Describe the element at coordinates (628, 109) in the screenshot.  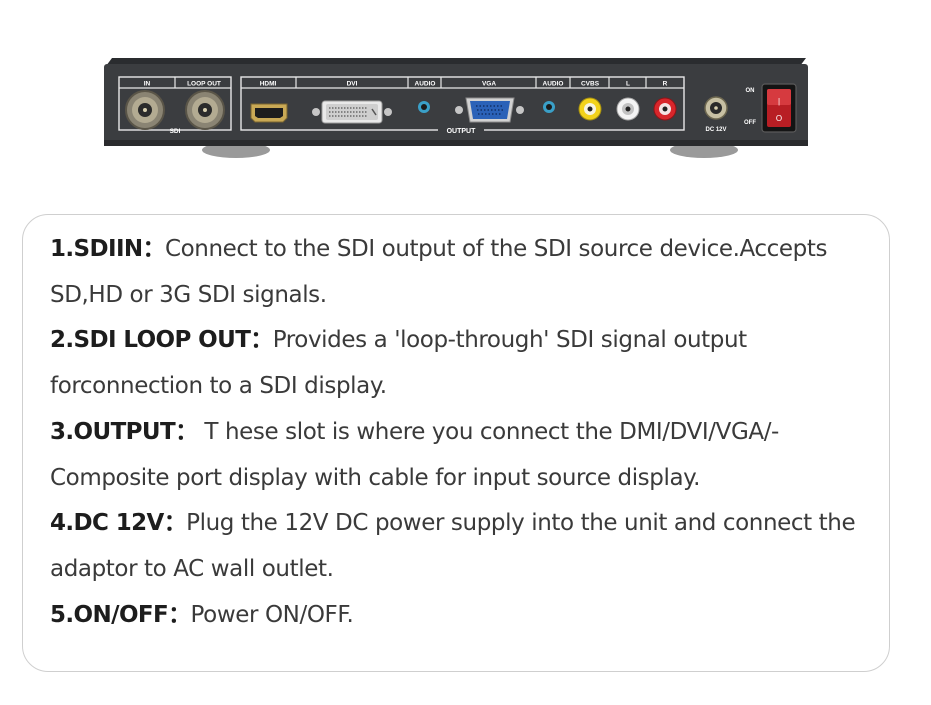
I see `audio-l-rca-jack` at that location.